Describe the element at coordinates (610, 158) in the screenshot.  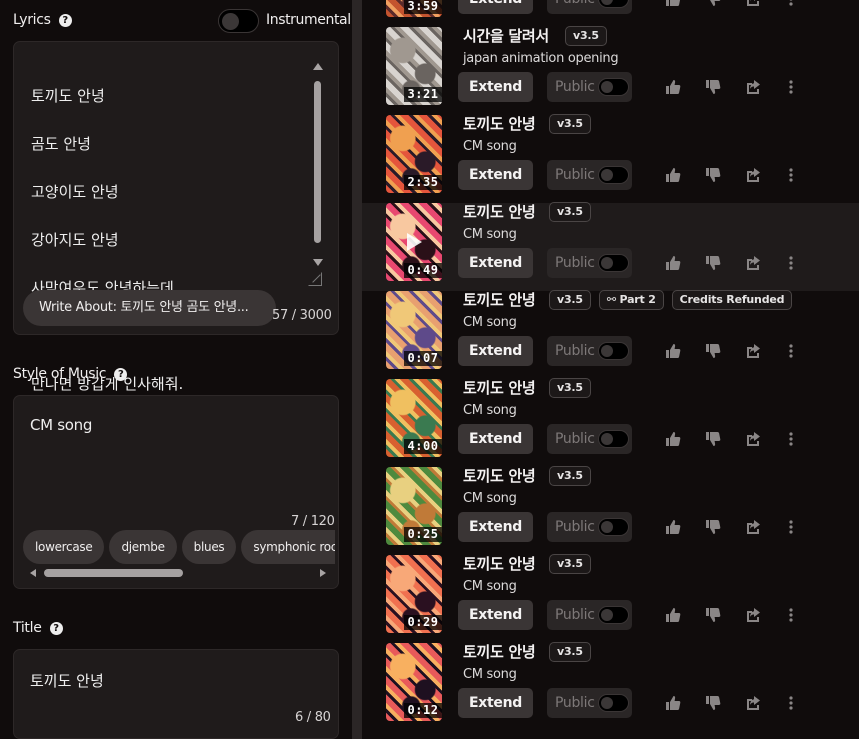
I see `song-row: 2:35 토끼도 안녕 v3.5 CM song Extend Public` at that location.